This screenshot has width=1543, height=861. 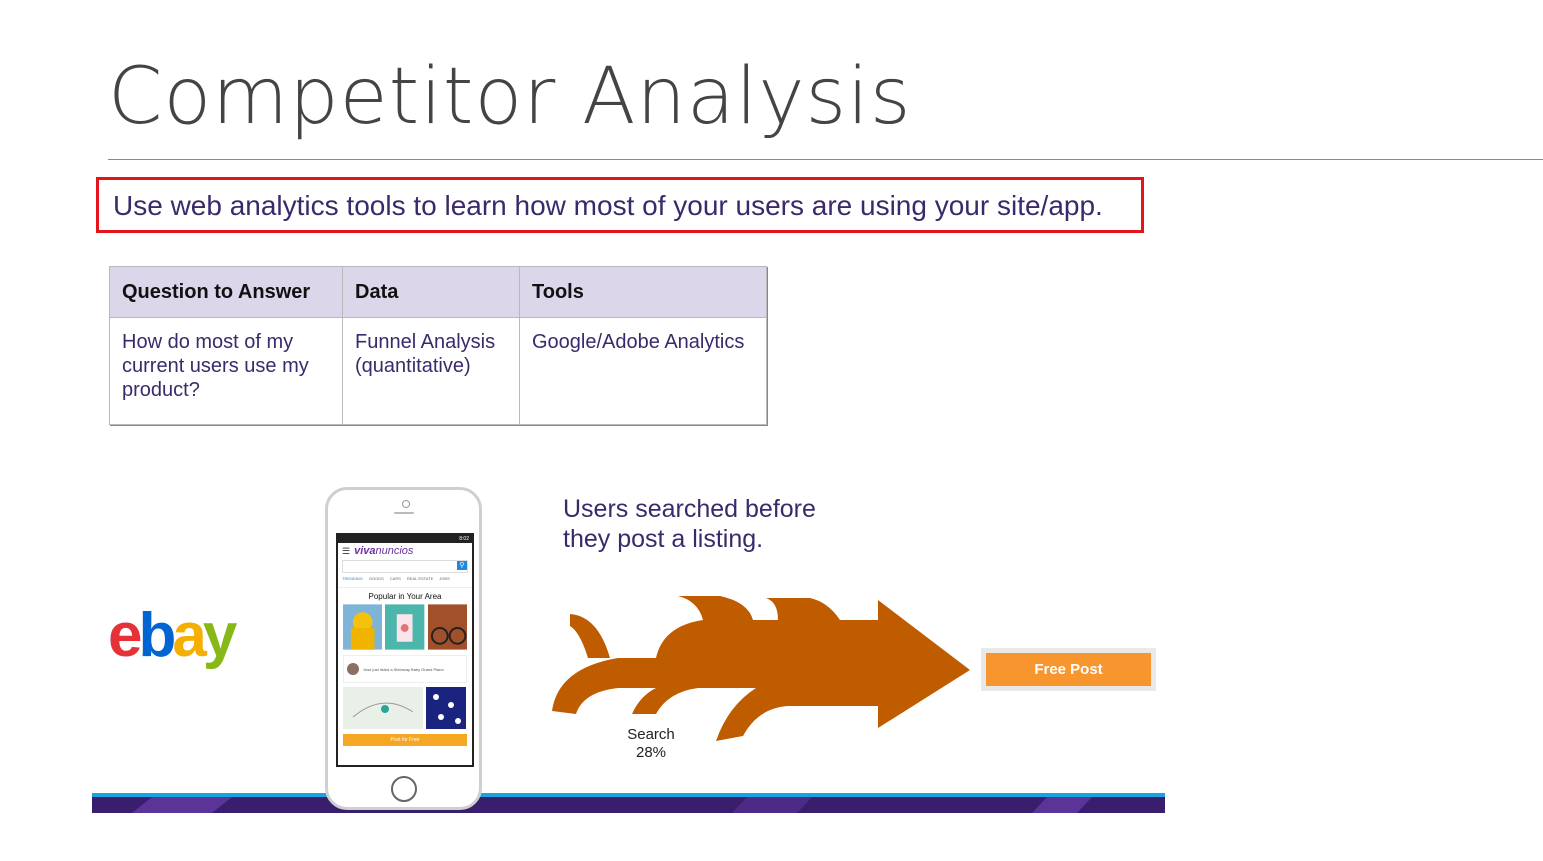 What do you see at coordinates (220, 635) in the screenshot?
I see `logo-letter: y` at bounding box center [220, 635].